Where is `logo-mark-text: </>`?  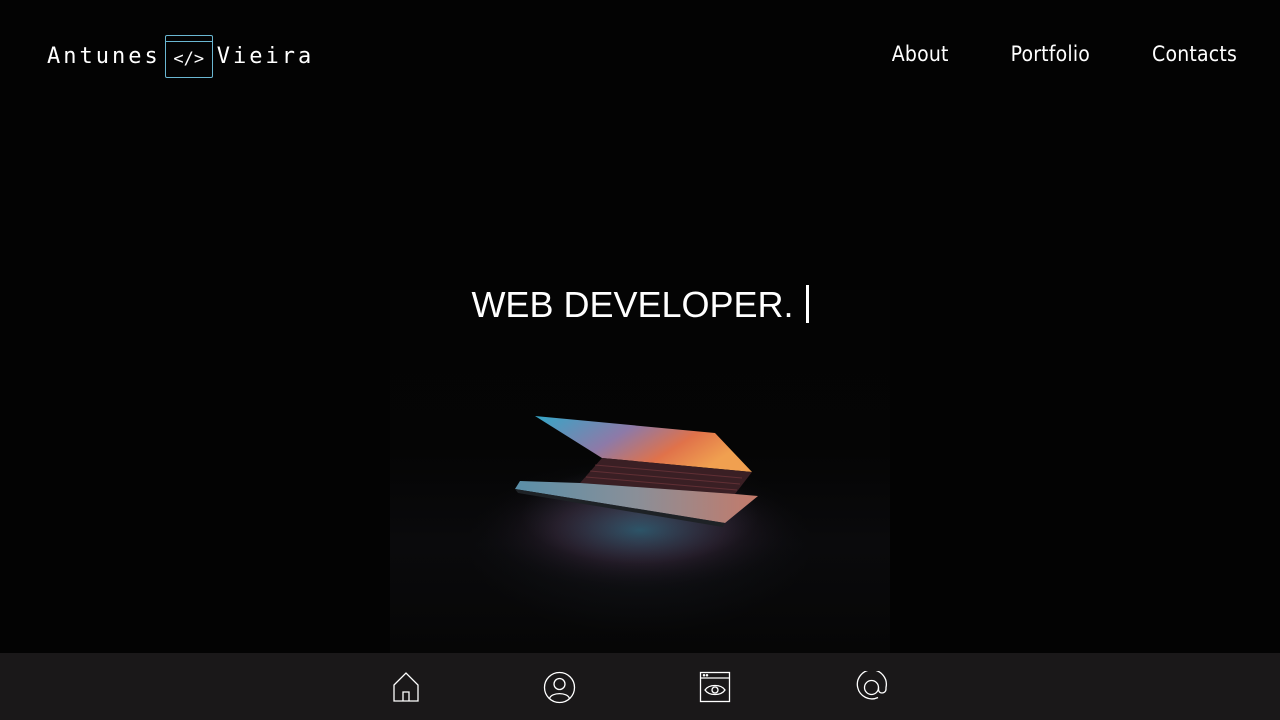 logo-mark-text: </> is located at coordinates (189, 59).